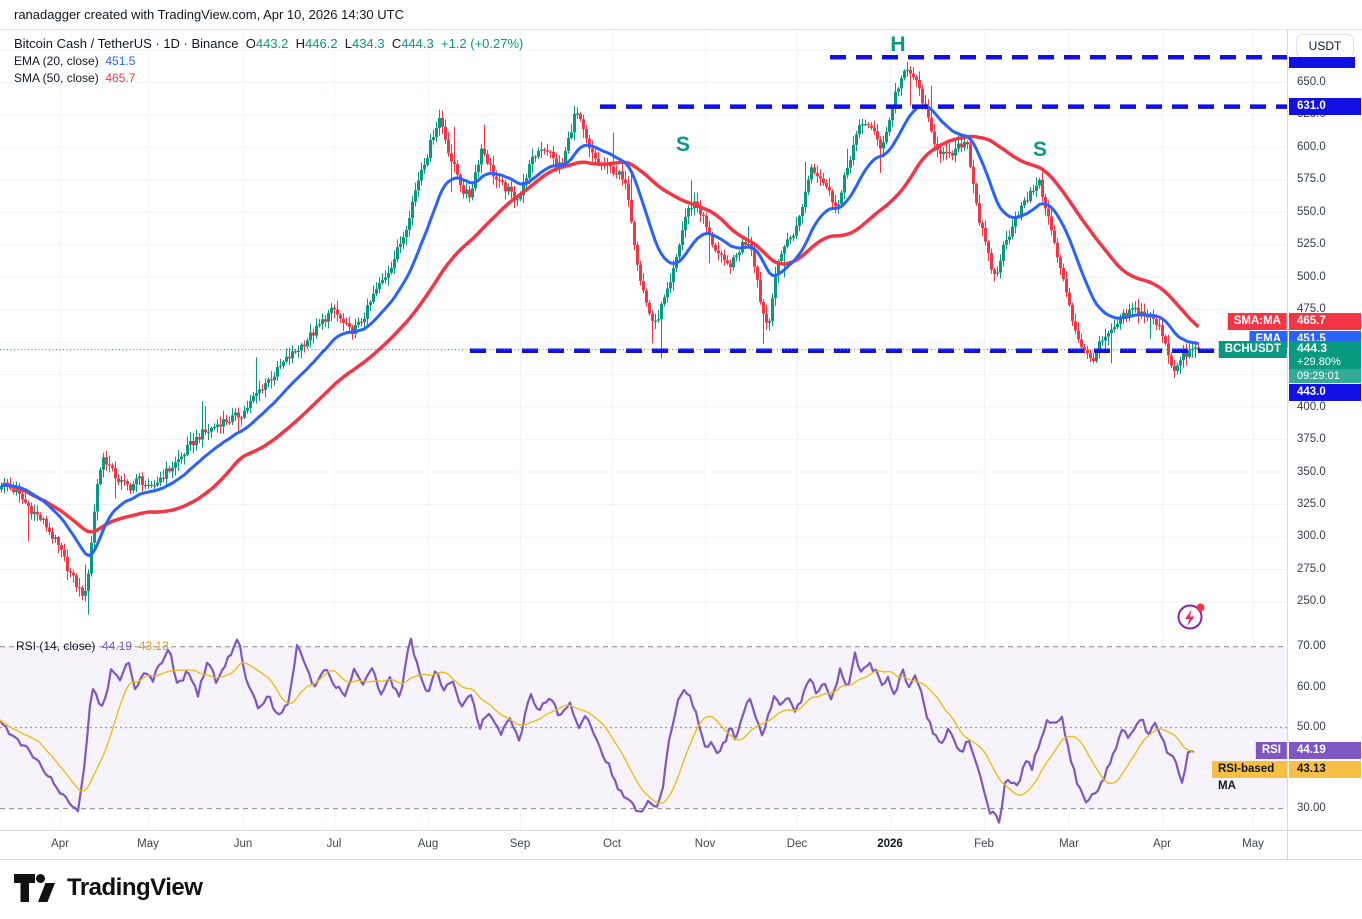  What do you see at coordinates (1325, 321) in the screenshot?
I see `sma-axis-label: 465.7` at bounding box center [1325, 321].